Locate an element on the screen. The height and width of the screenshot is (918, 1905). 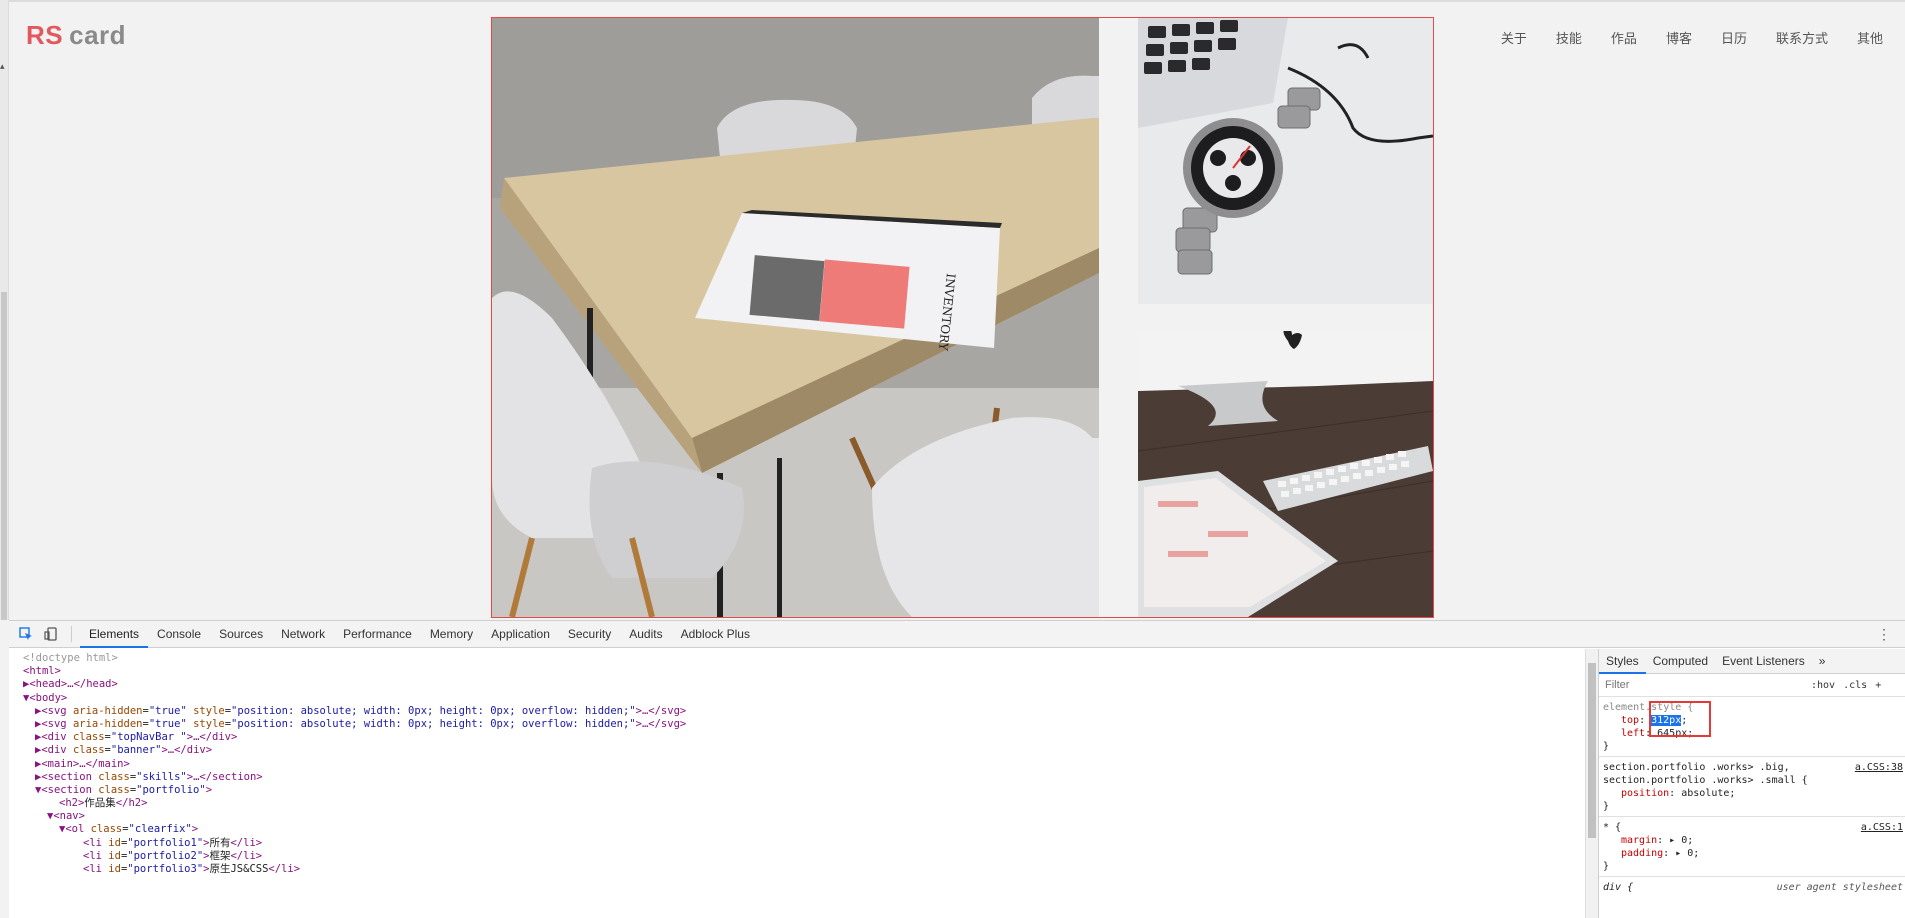
rule-source-label: user agent stylesheet is located at coordinates (1839, 887).